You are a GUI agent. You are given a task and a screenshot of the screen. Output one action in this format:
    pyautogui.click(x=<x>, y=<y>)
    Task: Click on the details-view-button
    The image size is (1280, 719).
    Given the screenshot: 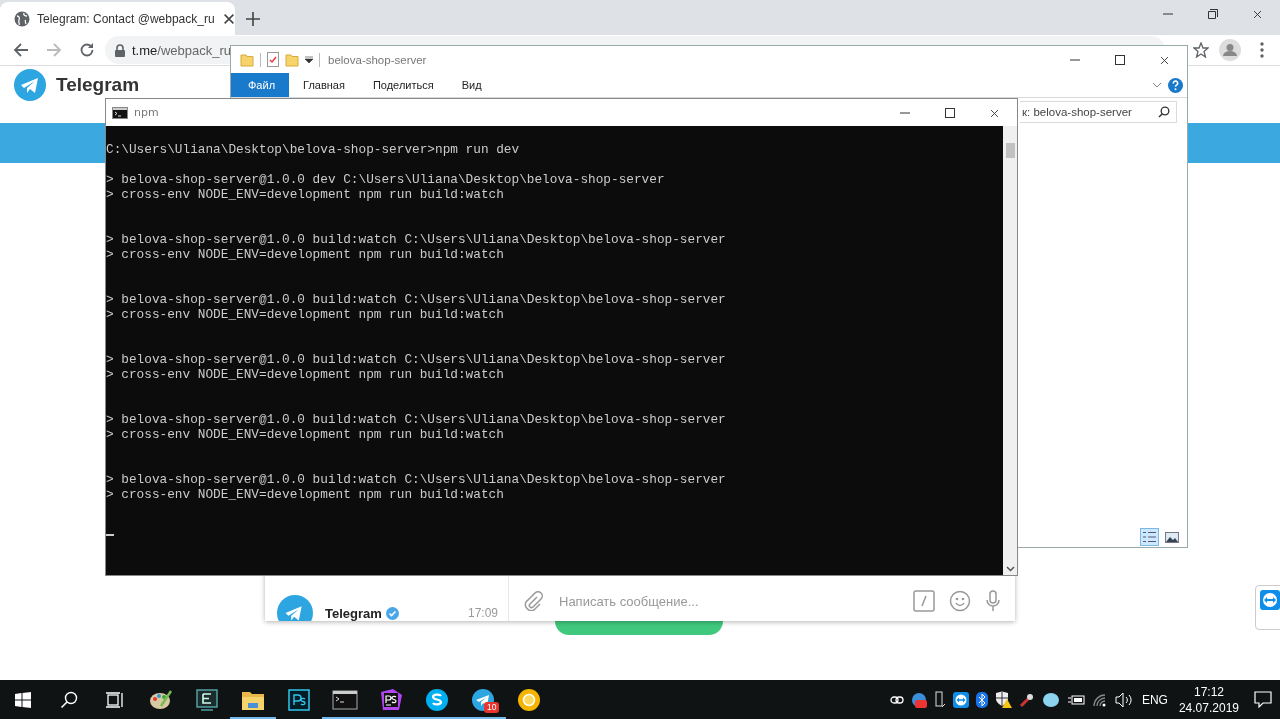 What is the action you would take?
    pyautogui.click(x=1149, y=537)
    